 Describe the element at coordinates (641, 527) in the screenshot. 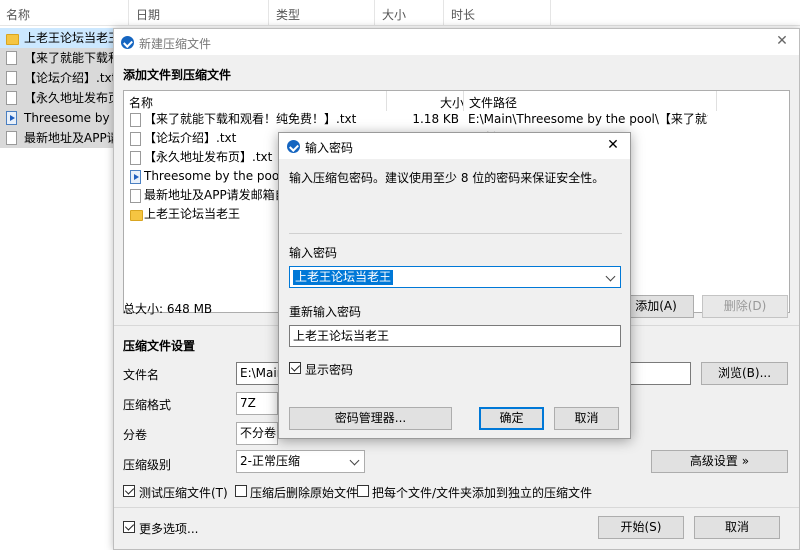

I see `start-button: 开始(S)` at that location.